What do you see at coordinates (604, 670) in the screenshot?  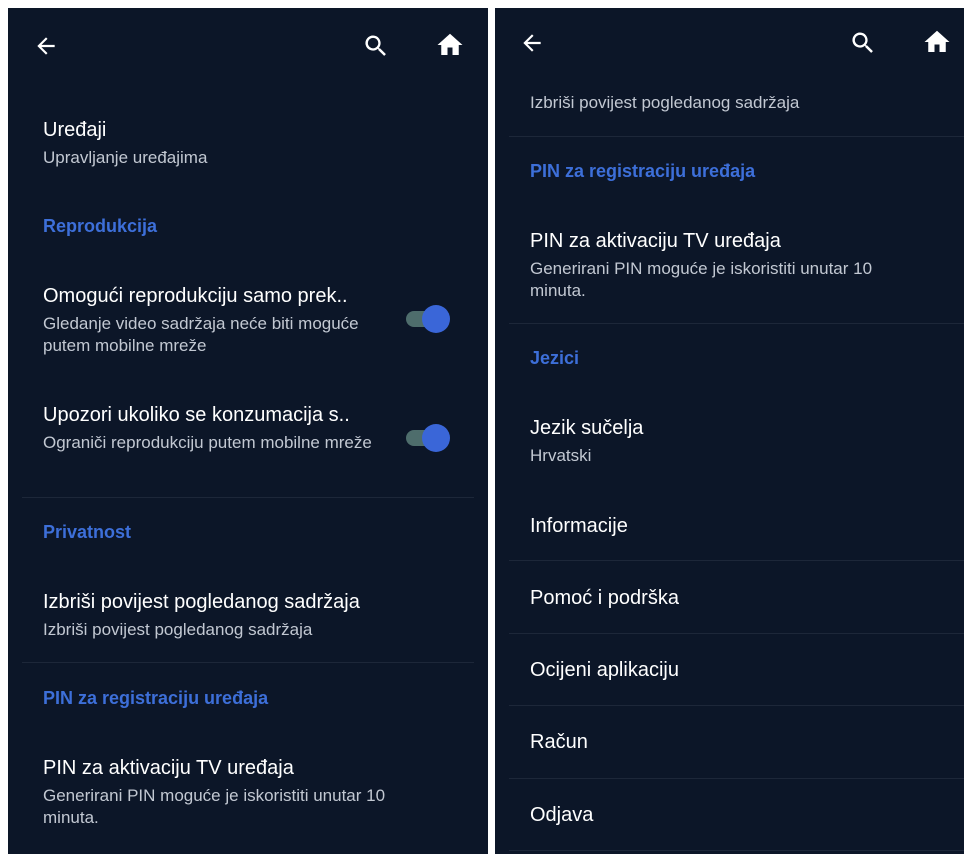 I see `settings-item-rate-app: Ocijeni aplikaciju` at bounding box center [604, 670].